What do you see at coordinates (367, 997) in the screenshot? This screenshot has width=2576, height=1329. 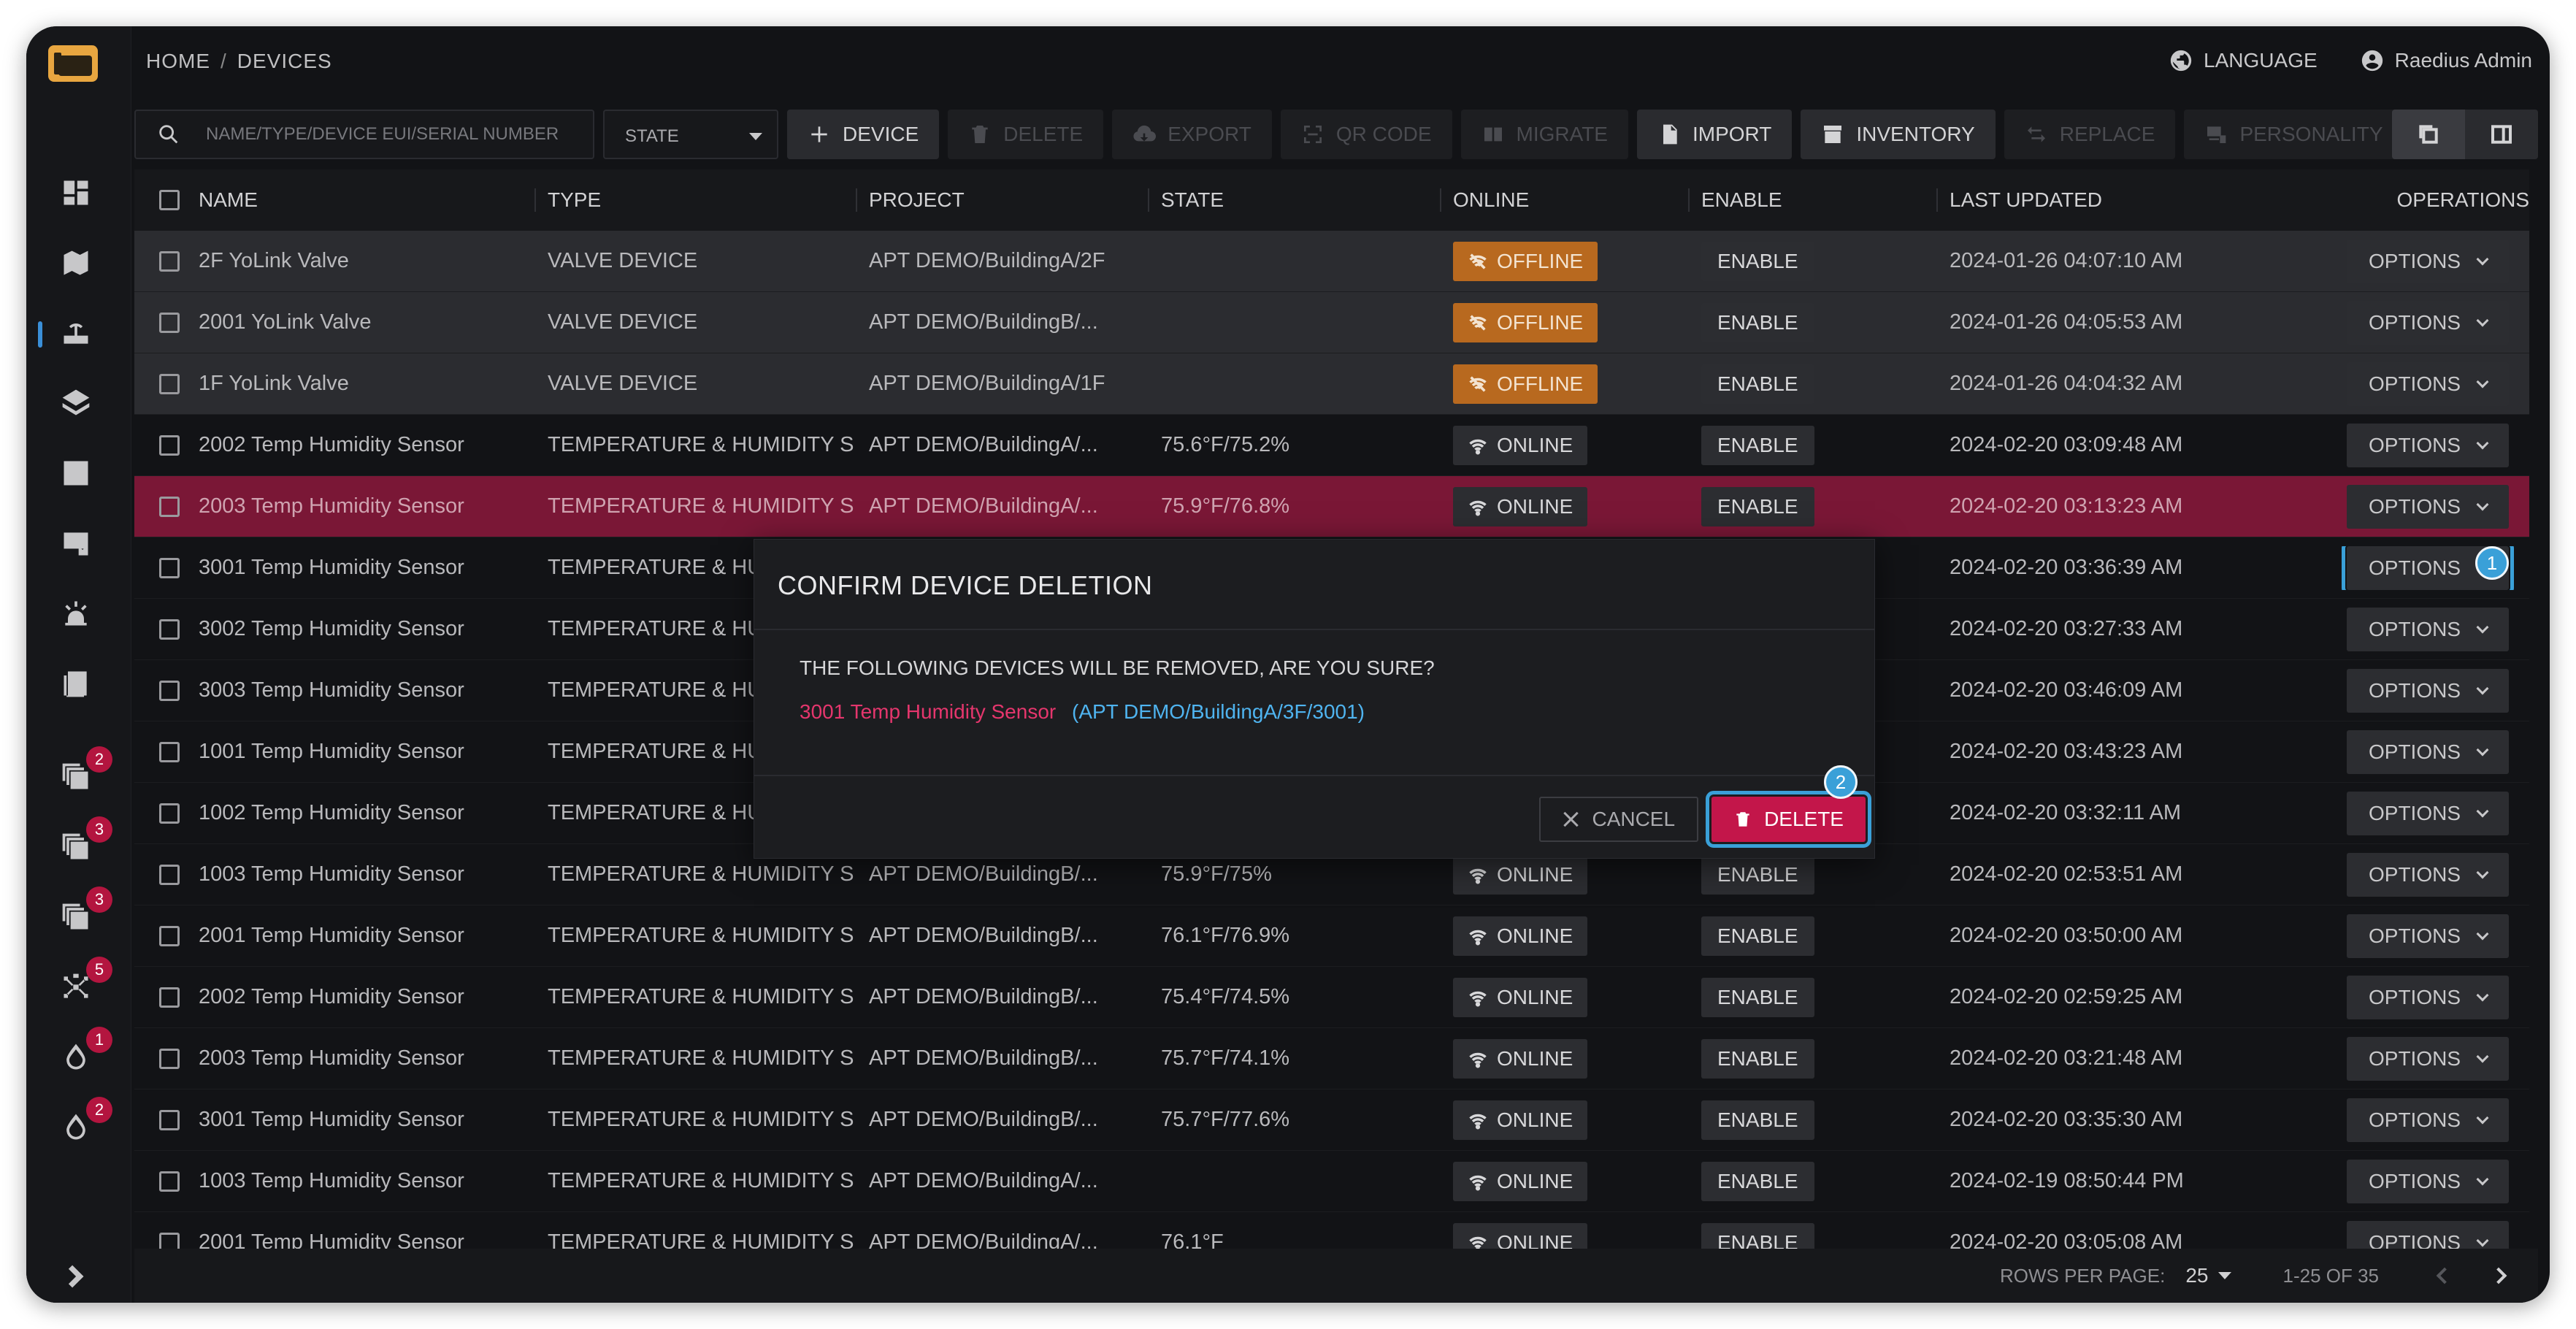 I see `device-name: 2002 Temp Humidity Sensor` at bounding box center [367, 997].